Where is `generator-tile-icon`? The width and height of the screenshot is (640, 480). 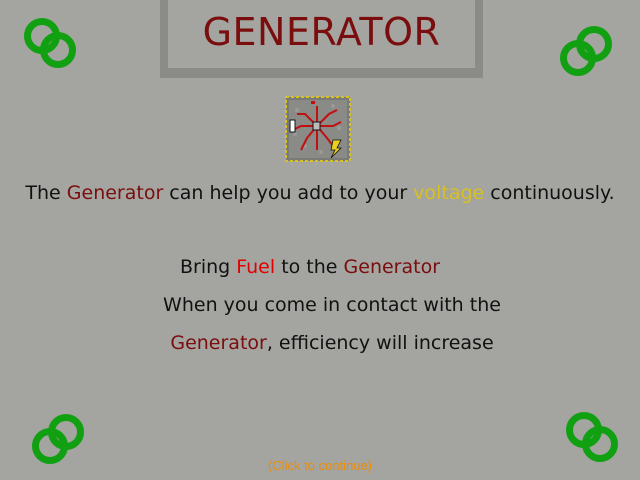
generator-tile-icon is located at coordinates (318, 129).